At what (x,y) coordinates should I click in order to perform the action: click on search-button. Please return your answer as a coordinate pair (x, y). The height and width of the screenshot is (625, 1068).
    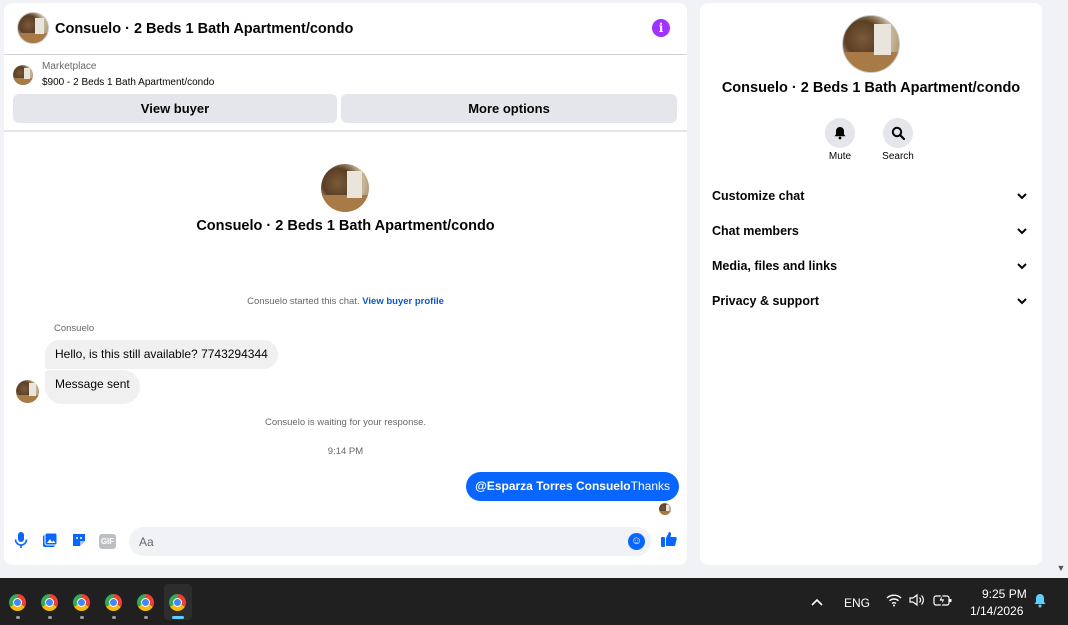
    Looking at the image, I should click on (898, 133).